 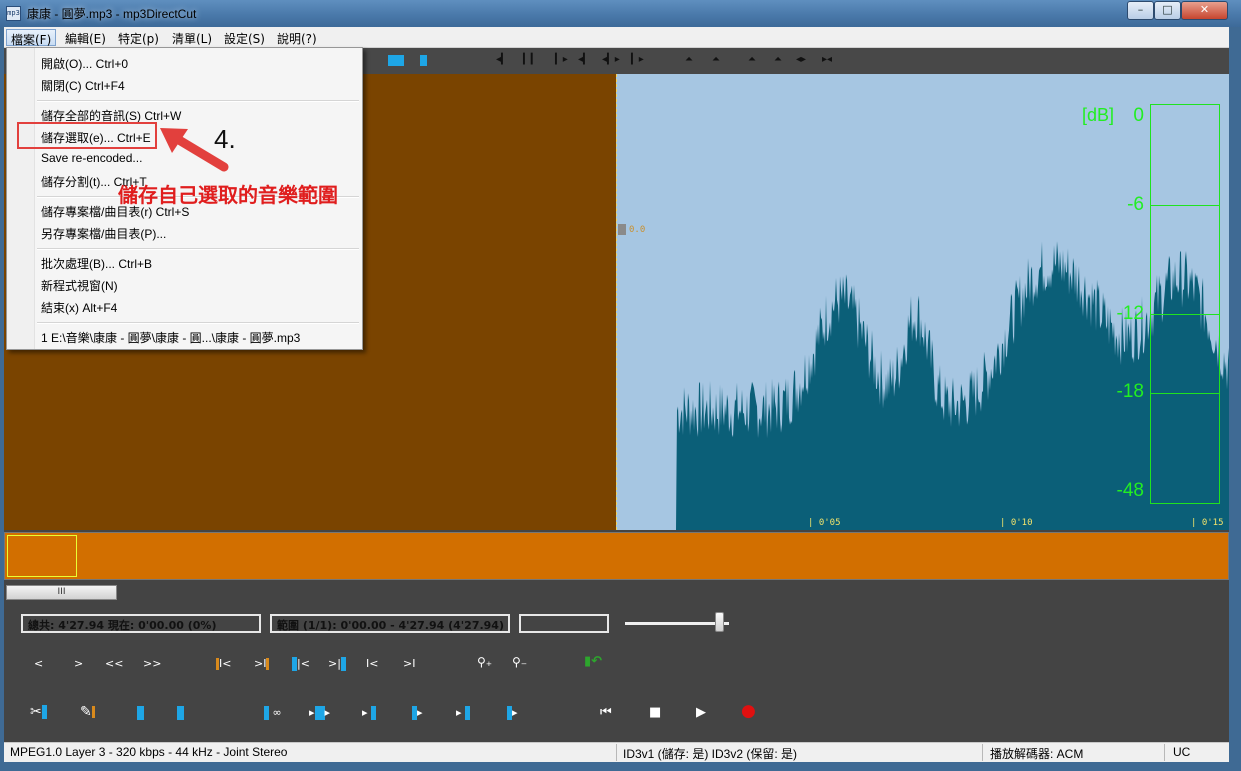 What do you see at coordinates (637, 230) in the screenshot?
I see `cursor-label: 0.0` at bounding box center [637, 230].